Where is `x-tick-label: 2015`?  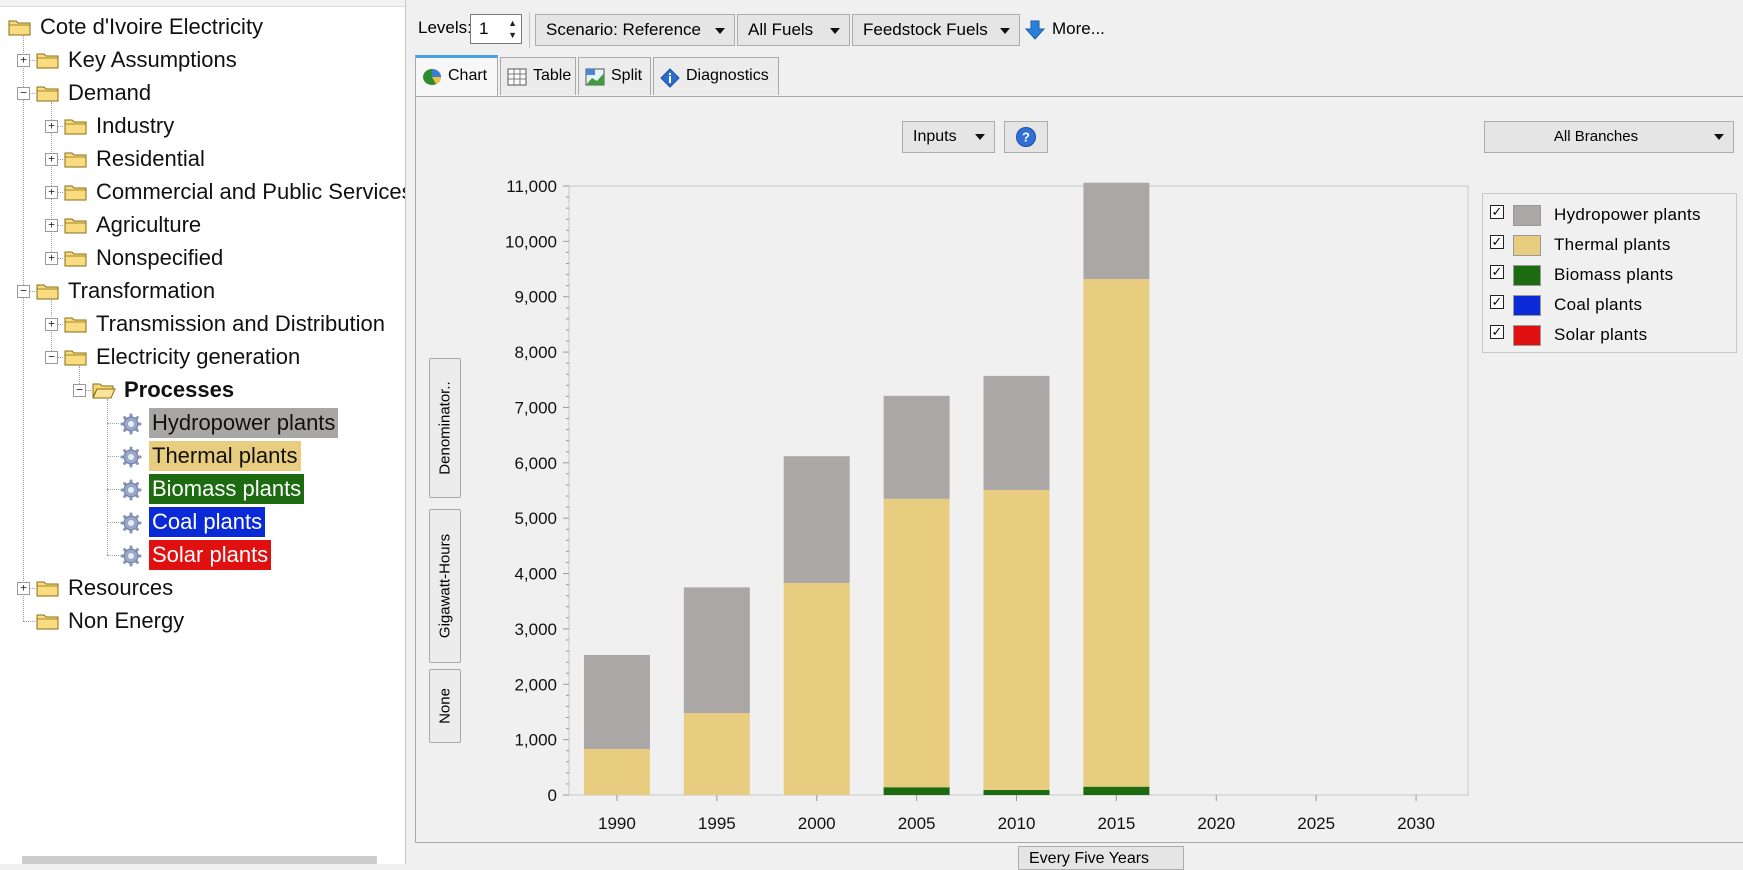
x-tick-label: 2015 is located at coordinates (1116, 823).